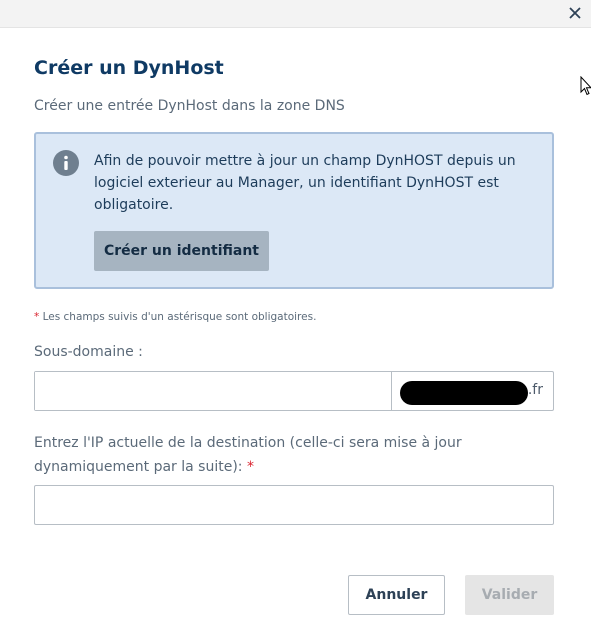 The image size is (591, 640). Describe the element at coordinates (396, 595) in the screenshot. I see `cancel-button: Annuler` at that location.